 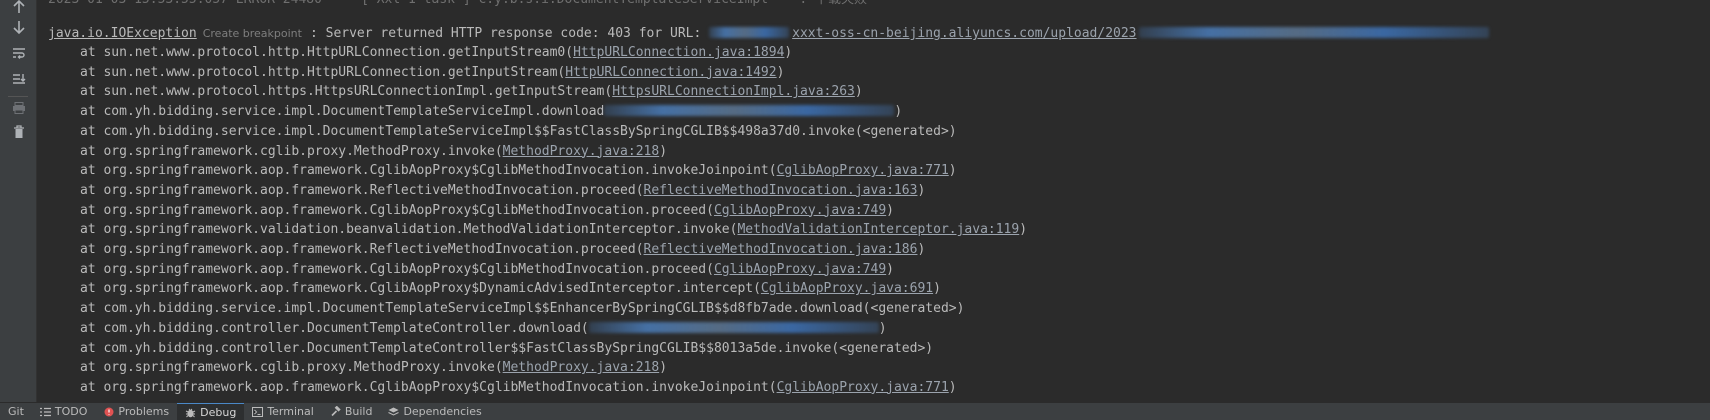 What do you see at coordinates (190, 412) in the screenshot?
I see `bug-icon` at bounding box center [190, 412].